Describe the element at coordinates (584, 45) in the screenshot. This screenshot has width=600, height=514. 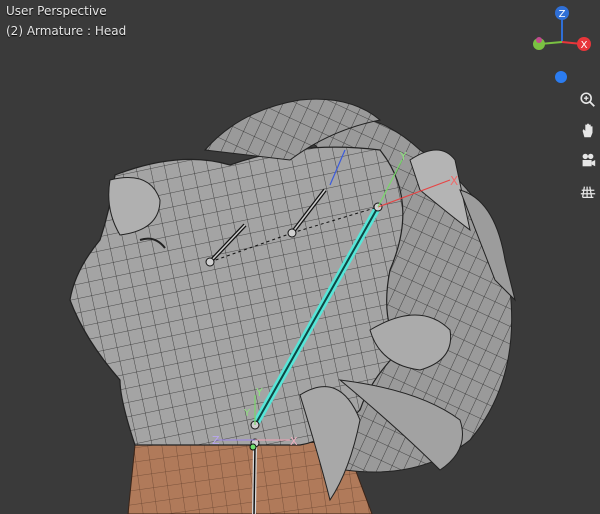
I see `gizmo-x-label: X` at that location.